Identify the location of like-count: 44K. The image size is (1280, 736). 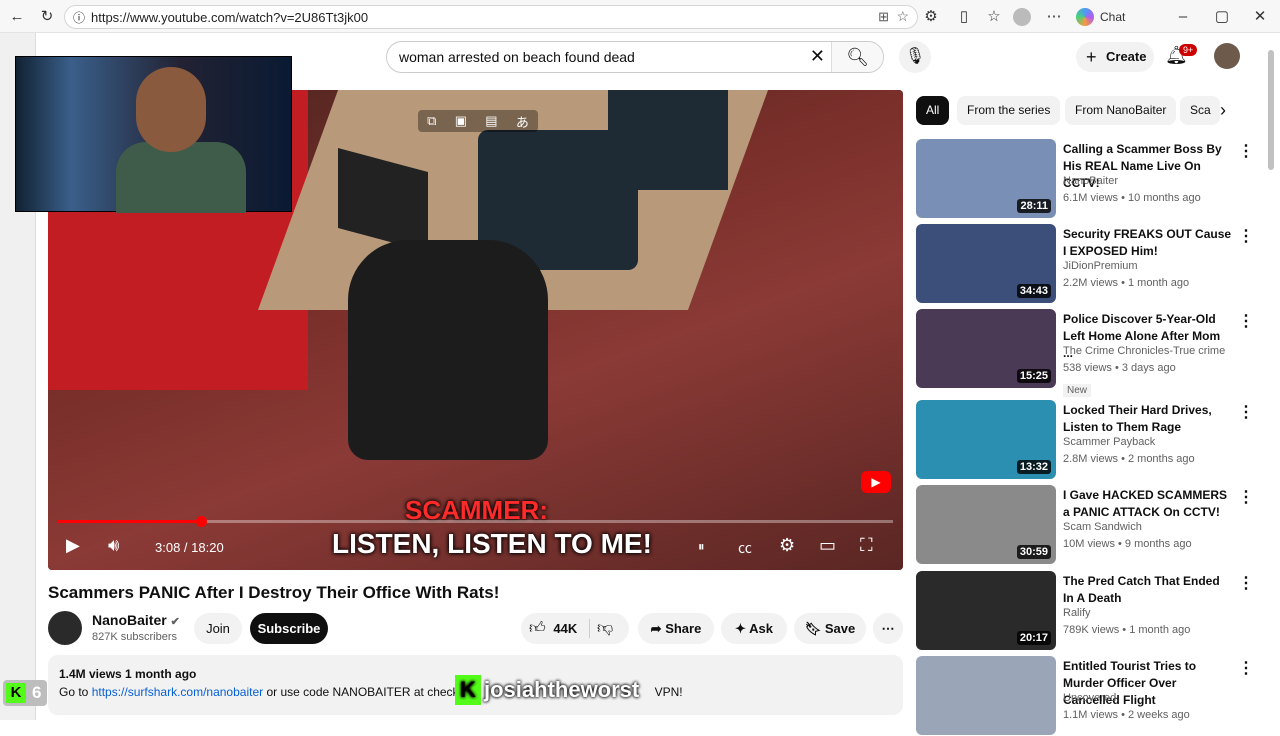
(565, 628).